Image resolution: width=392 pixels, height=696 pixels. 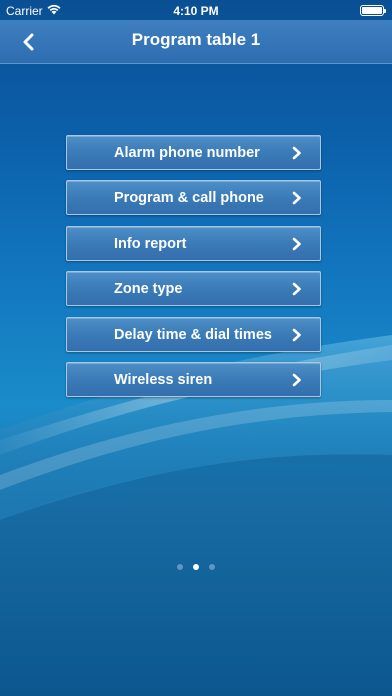 What do you see at coordinates (189, 198) in the screenshot?
I see `menu-item-label: Program & call phone` at bounding box center [189, 198].